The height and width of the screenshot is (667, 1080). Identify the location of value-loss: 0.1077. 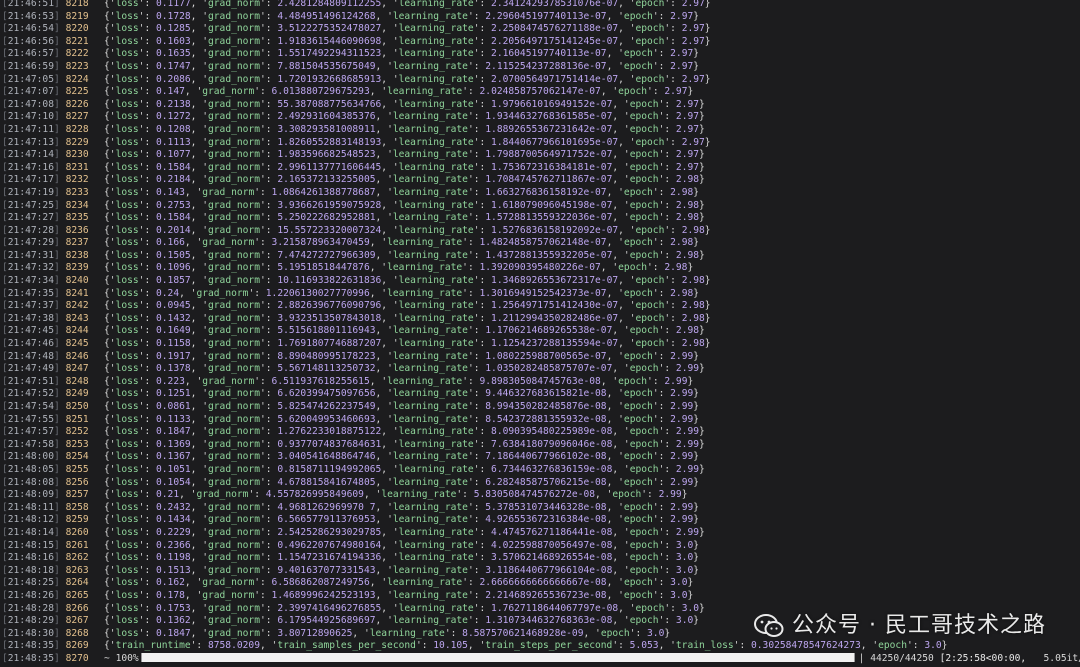
(173, 155).